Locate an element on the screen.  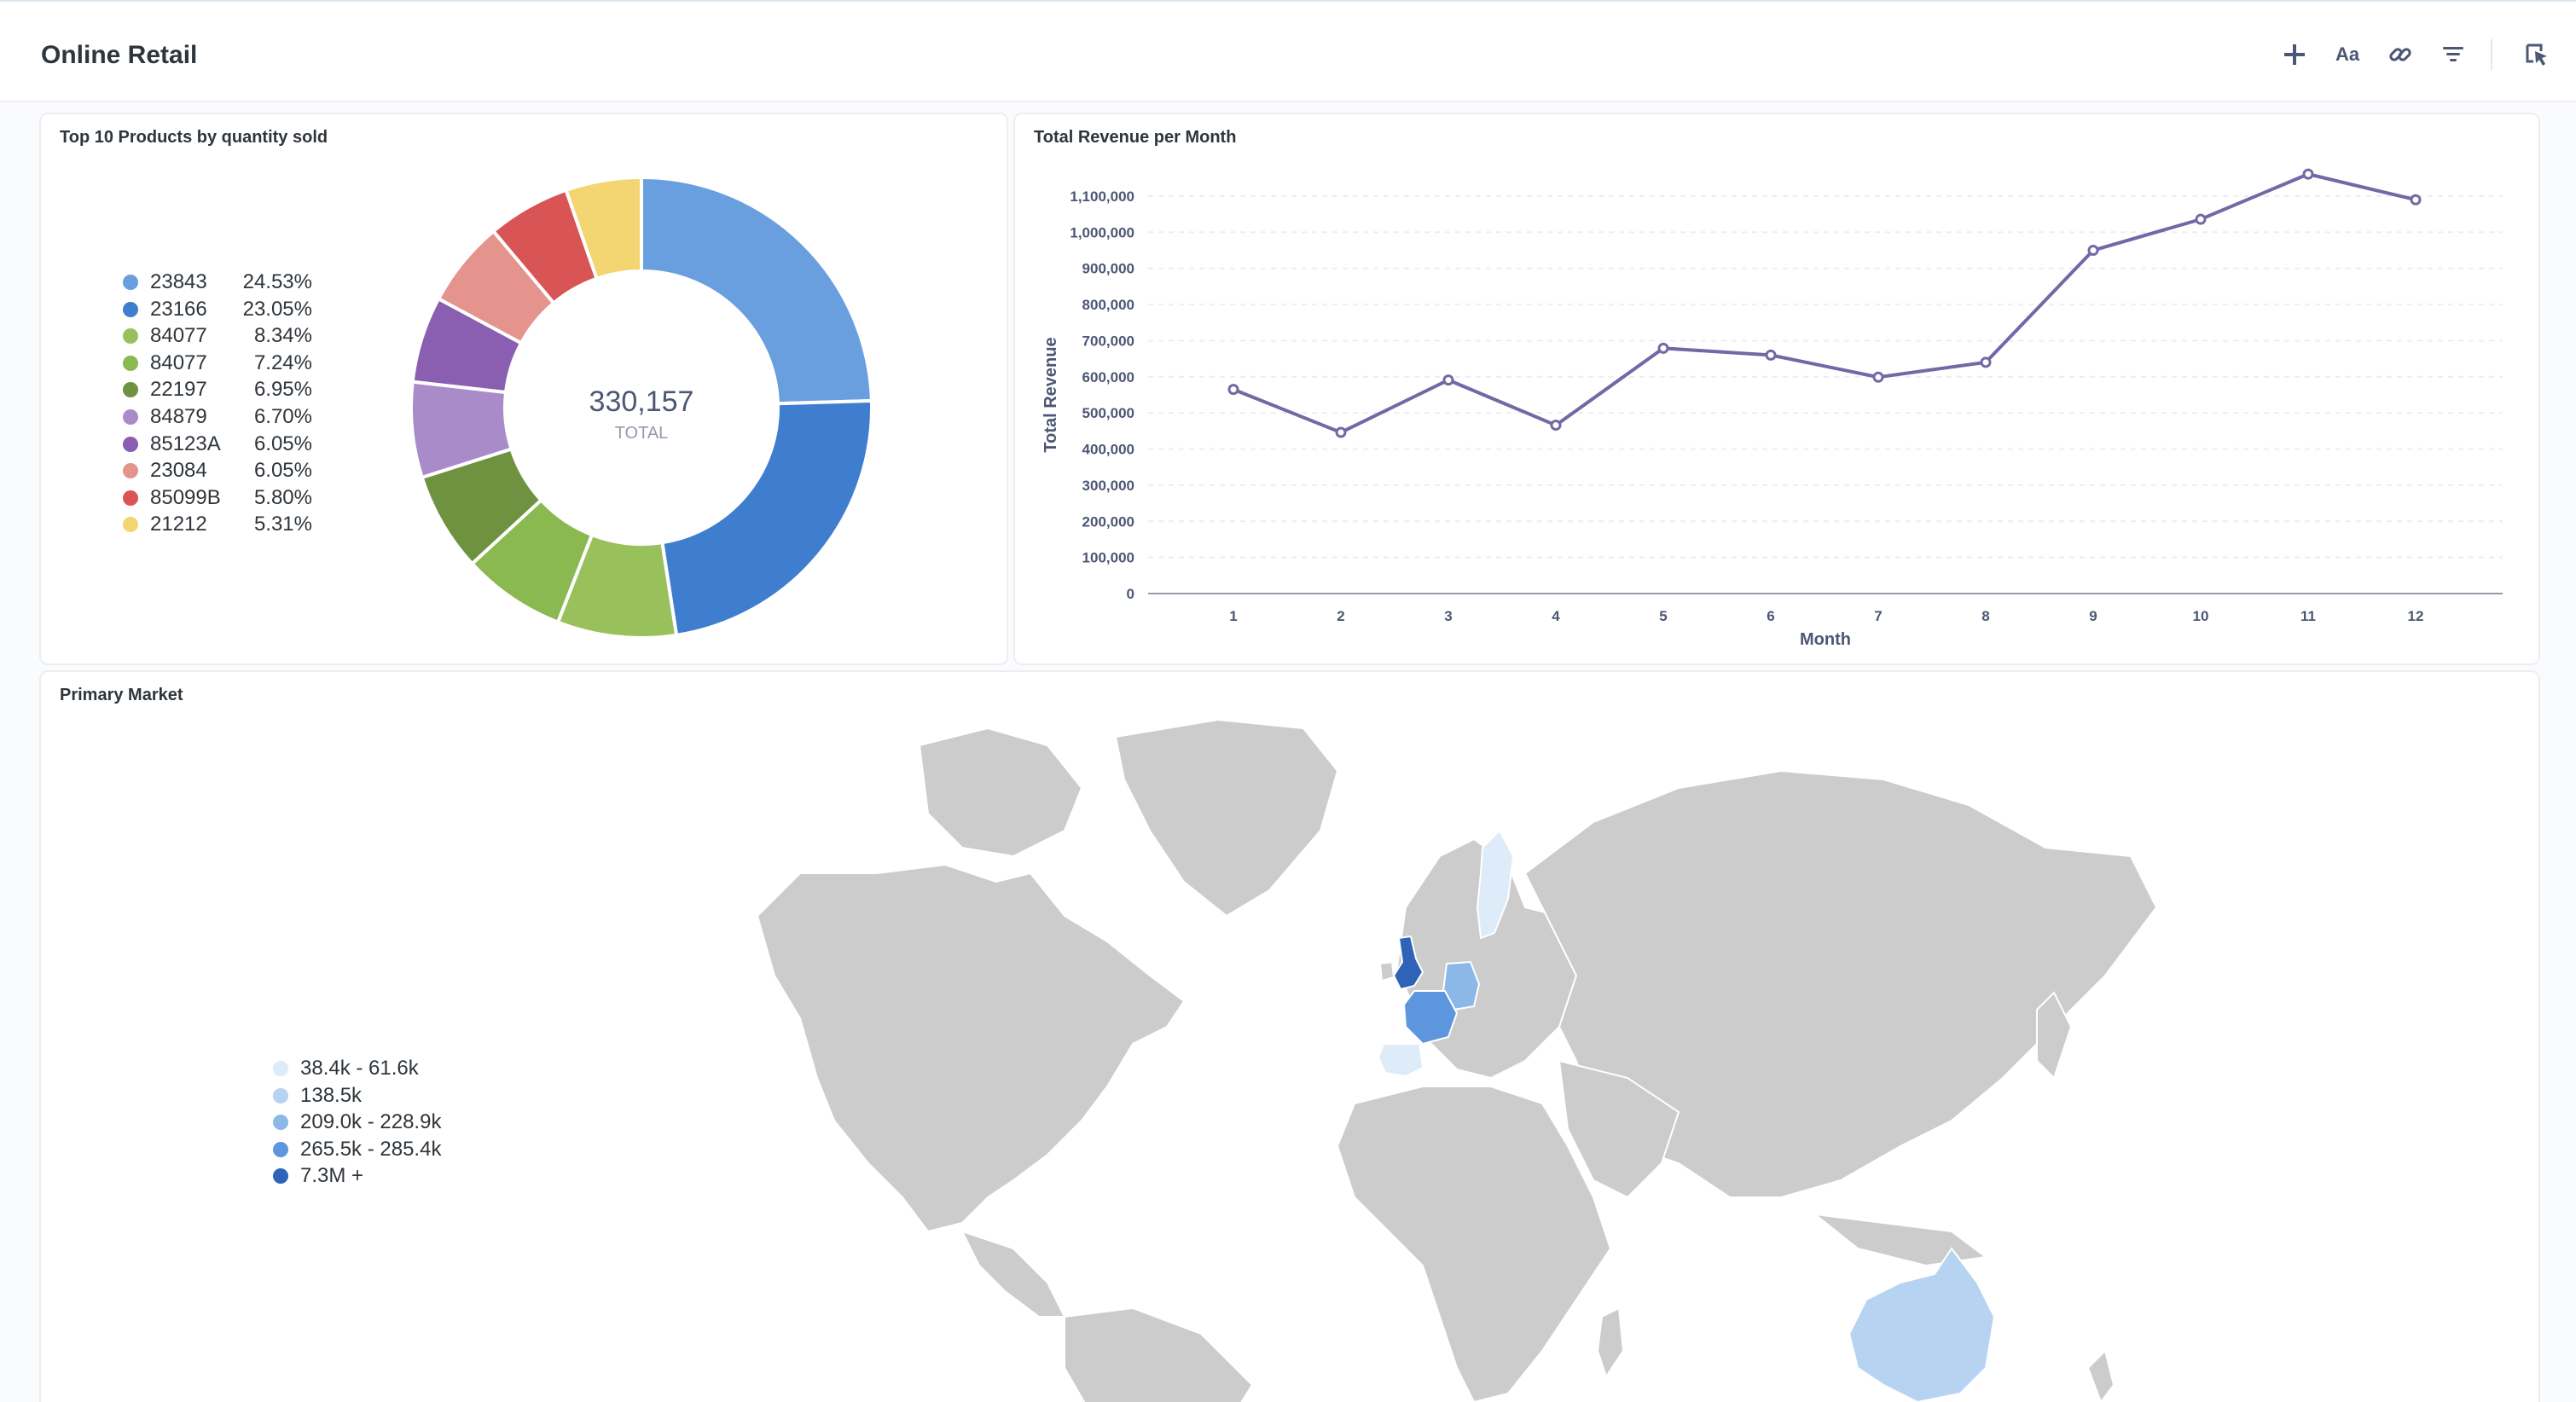
y-tick-label: 300,000 is located at coordinates (1108, 486).